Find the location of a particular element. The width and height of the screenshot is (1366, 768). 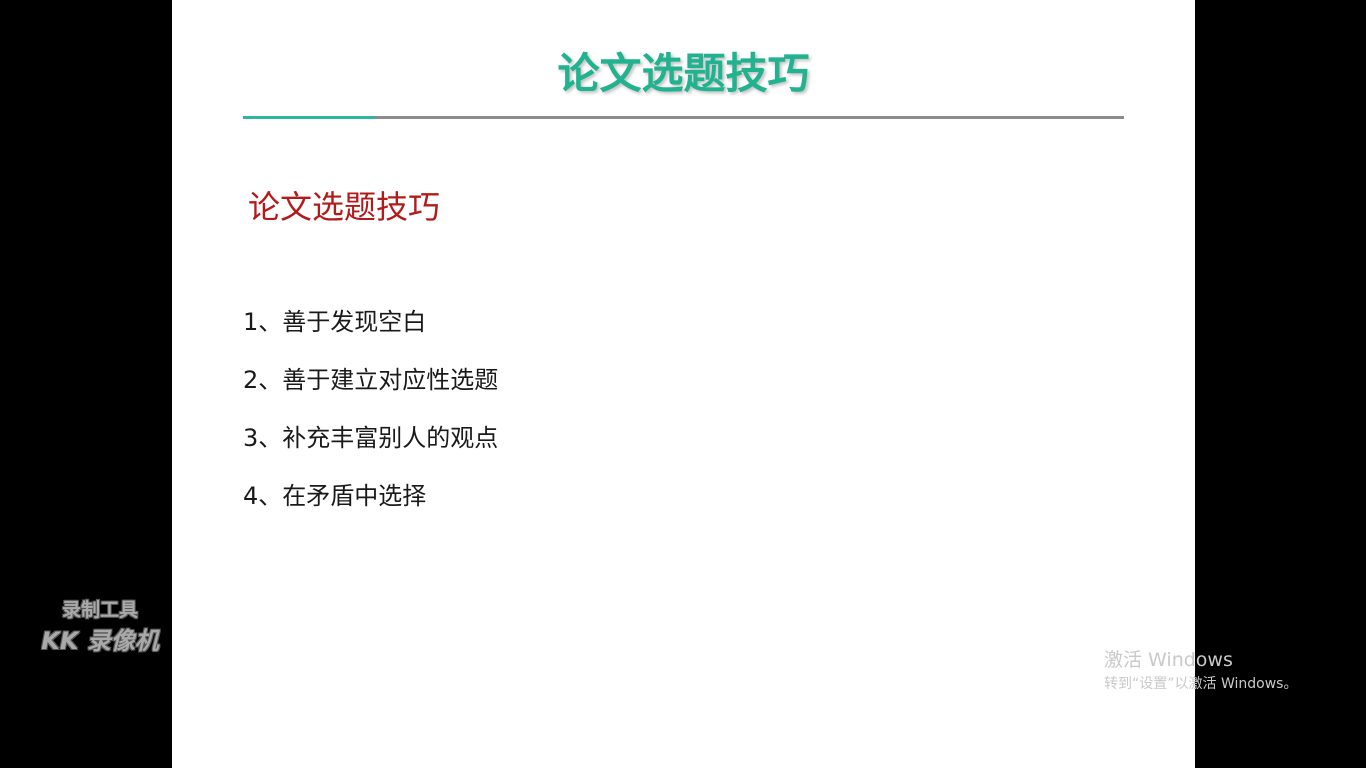

point-item: 1、善于发现空白 is located at coordinates (335, 322).